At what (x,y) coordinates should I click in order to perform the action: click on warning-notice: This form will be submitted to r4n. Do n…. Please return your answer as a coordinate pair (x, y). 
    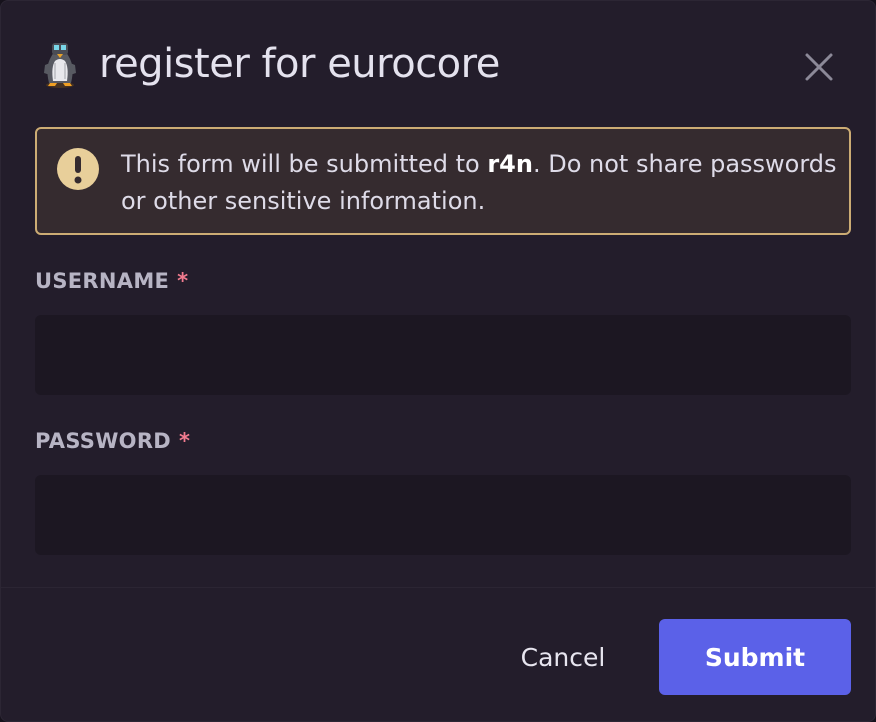
    Looking at the image, I should click on (443, 181).